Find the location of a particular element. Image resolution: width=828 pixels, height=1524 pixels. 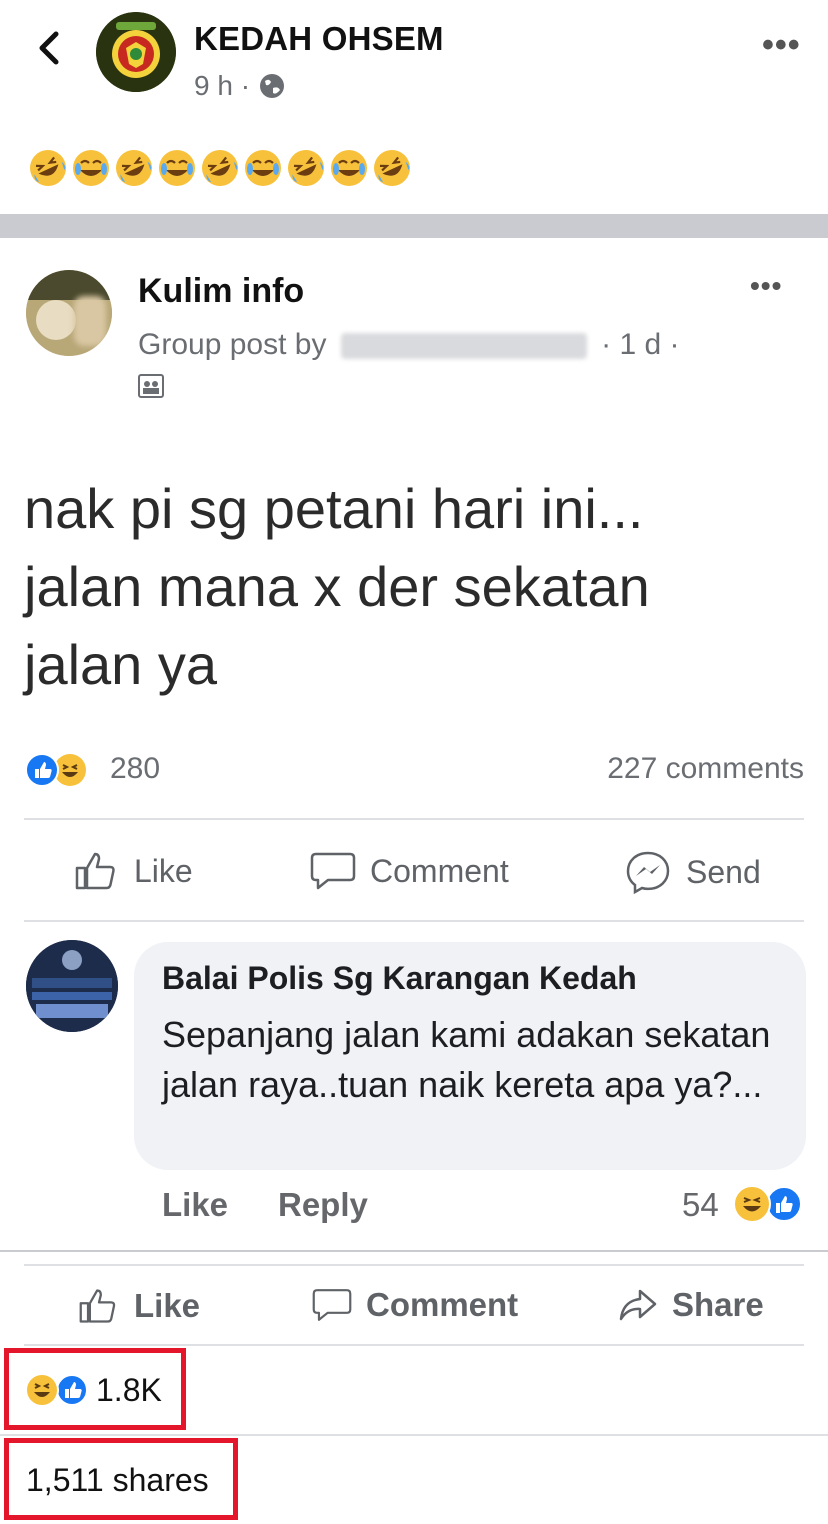

comment-like-button: Like is located at coordinates (195, 1205).